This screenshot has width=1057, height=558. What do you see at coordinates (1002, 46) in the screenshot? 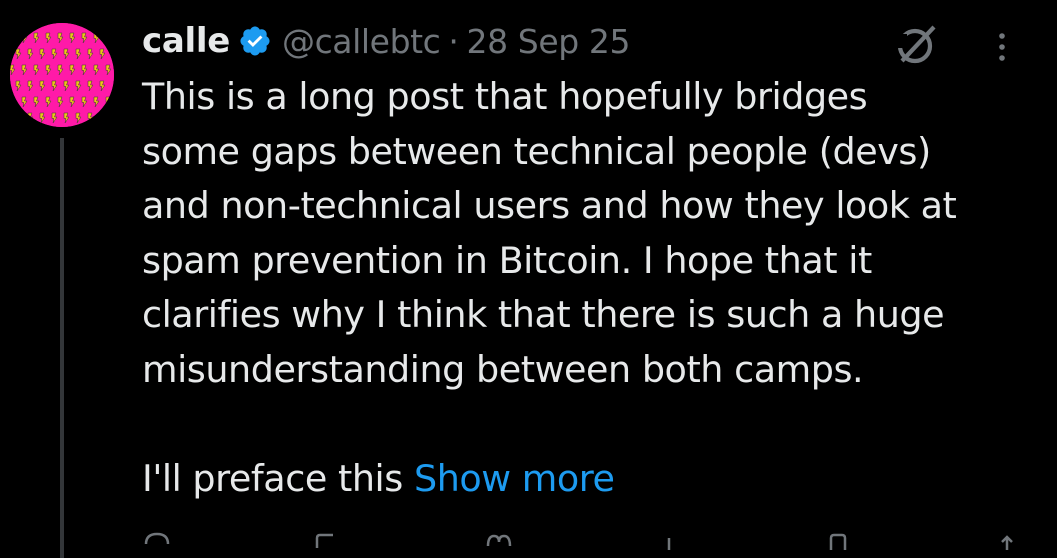
I see `more-vertical-icon` at bounding box center [1002, 46].